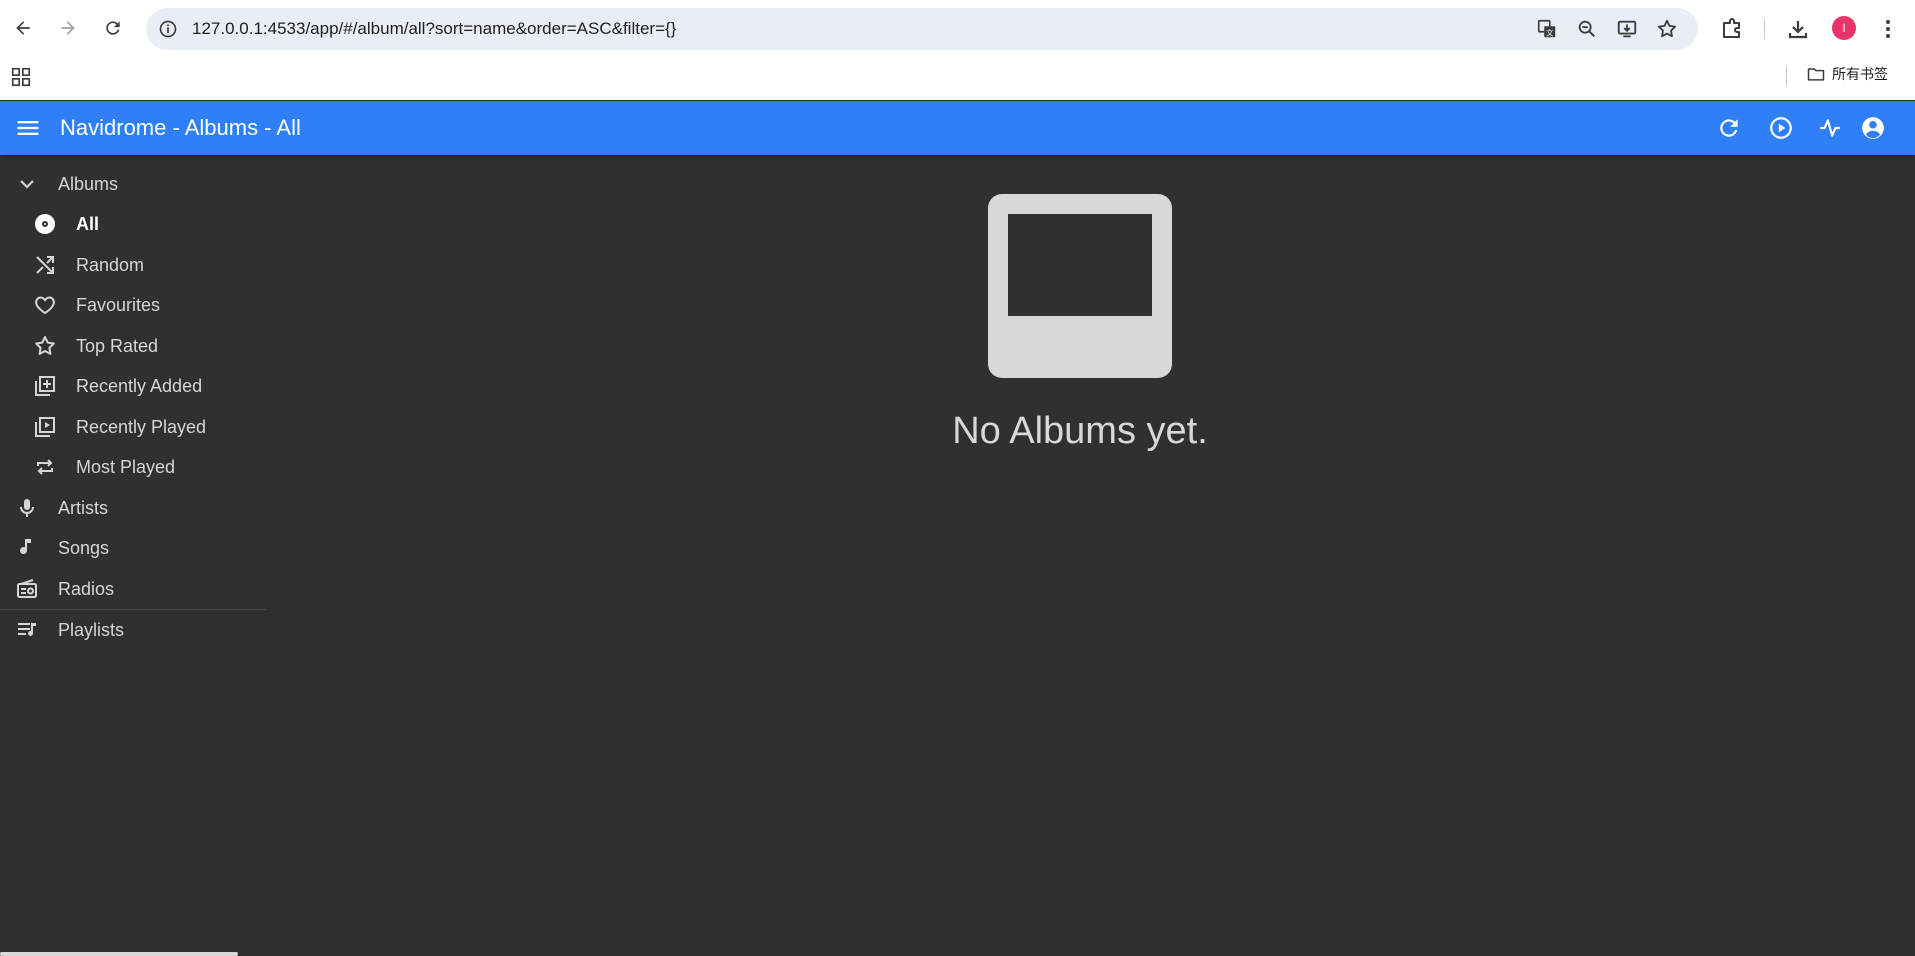  Describe the element at coordinates (133, 589) in the screenshot. I see `sidebar-item-radios: Radios` at that location.